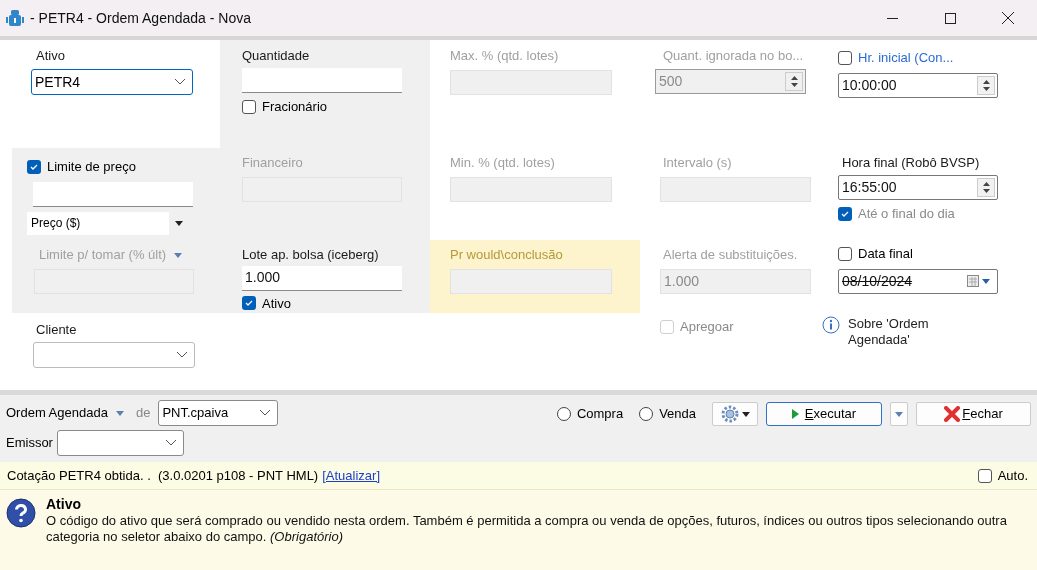 Image resolution: width=1037 pixels, height=570 pixels. I want to click on field-label: Quantidade, so click(276, 56).